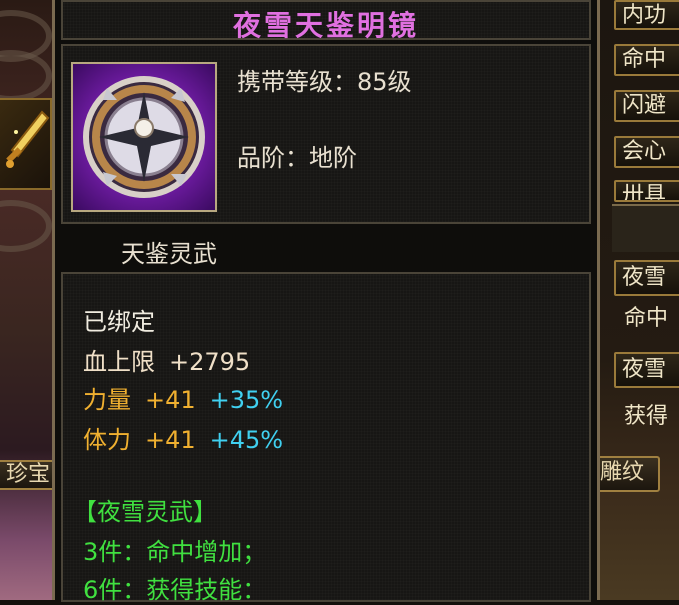 The image size is (679, 605). Describe the element at coordinates (169, 254) in the screenshot. I see `item-series: 天鉴灵武` at that location.